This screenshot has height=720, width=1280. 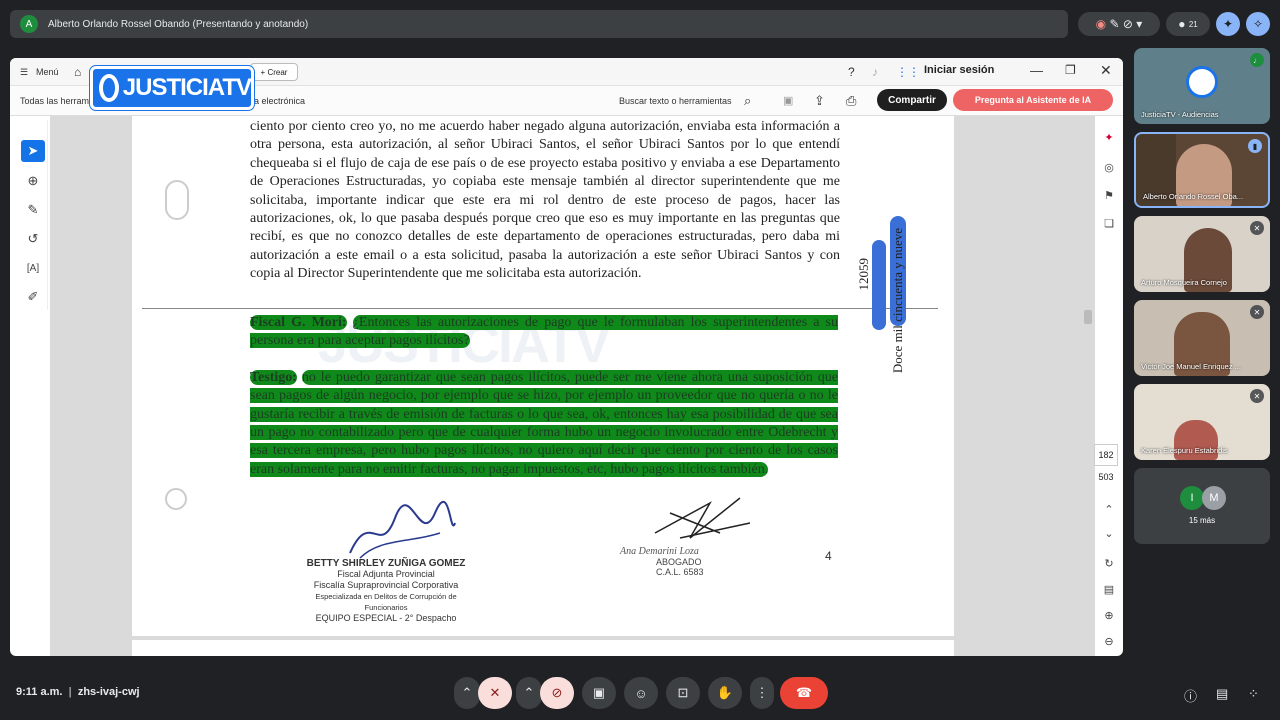 What do you see at coordinates (747, 101) in the screenshot?
I see `search-icon: ⌕` at bounding box center [747, 101].